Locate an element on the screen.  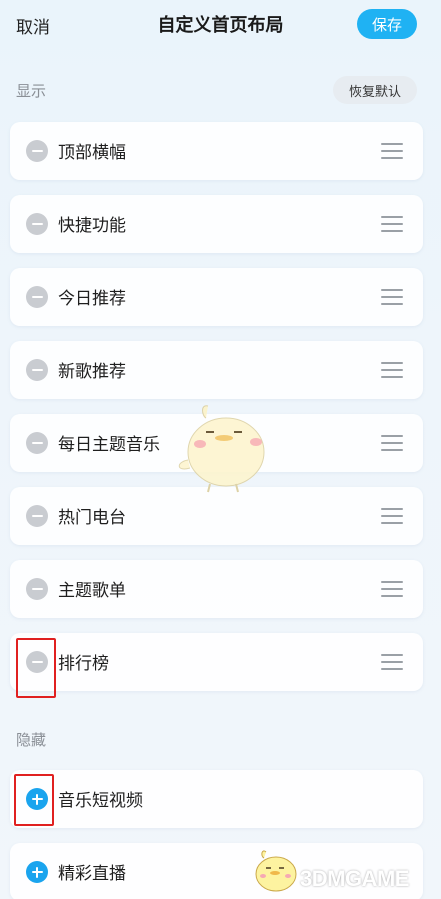
list-item-music-short-video: 音乐短视频 is located at coordinates (216, 799).